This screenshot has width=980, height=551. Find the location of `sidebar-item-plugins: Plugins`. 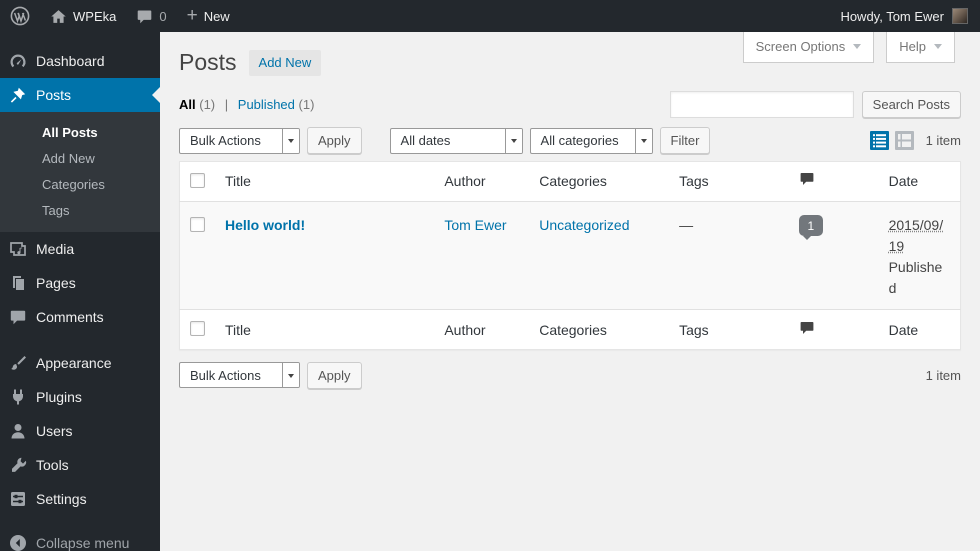

sidebar-item-plugins: Plugins is located at coordinates (80, 397).